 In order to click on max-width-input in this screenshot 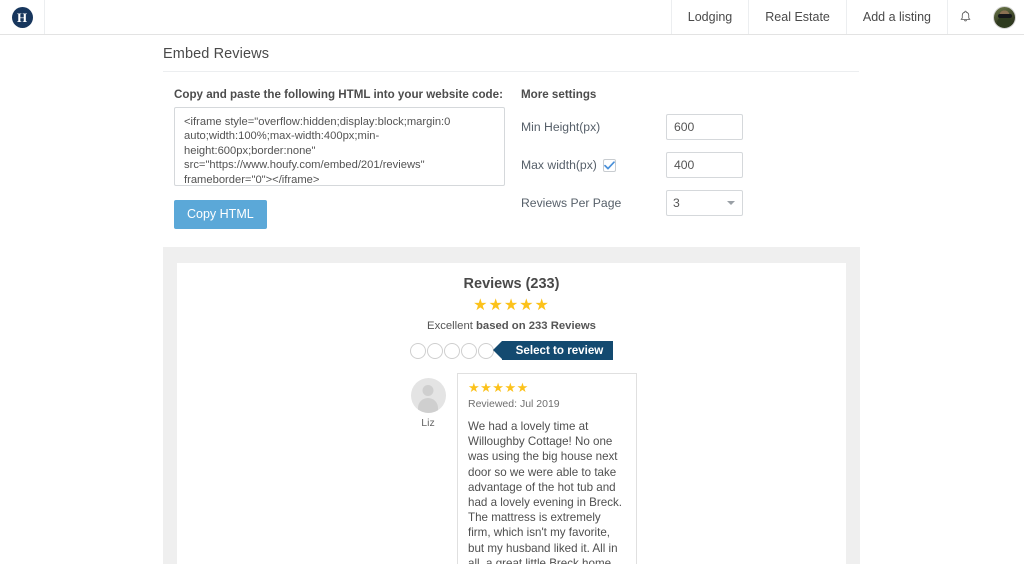, I will do `click(704, 165)`.